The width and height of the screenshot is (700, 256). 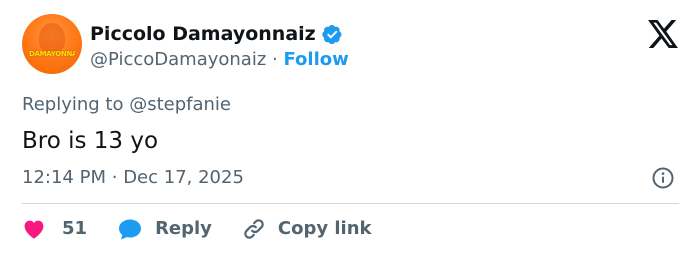 I want to click on like-button: 51, so click(x=54, y=229).